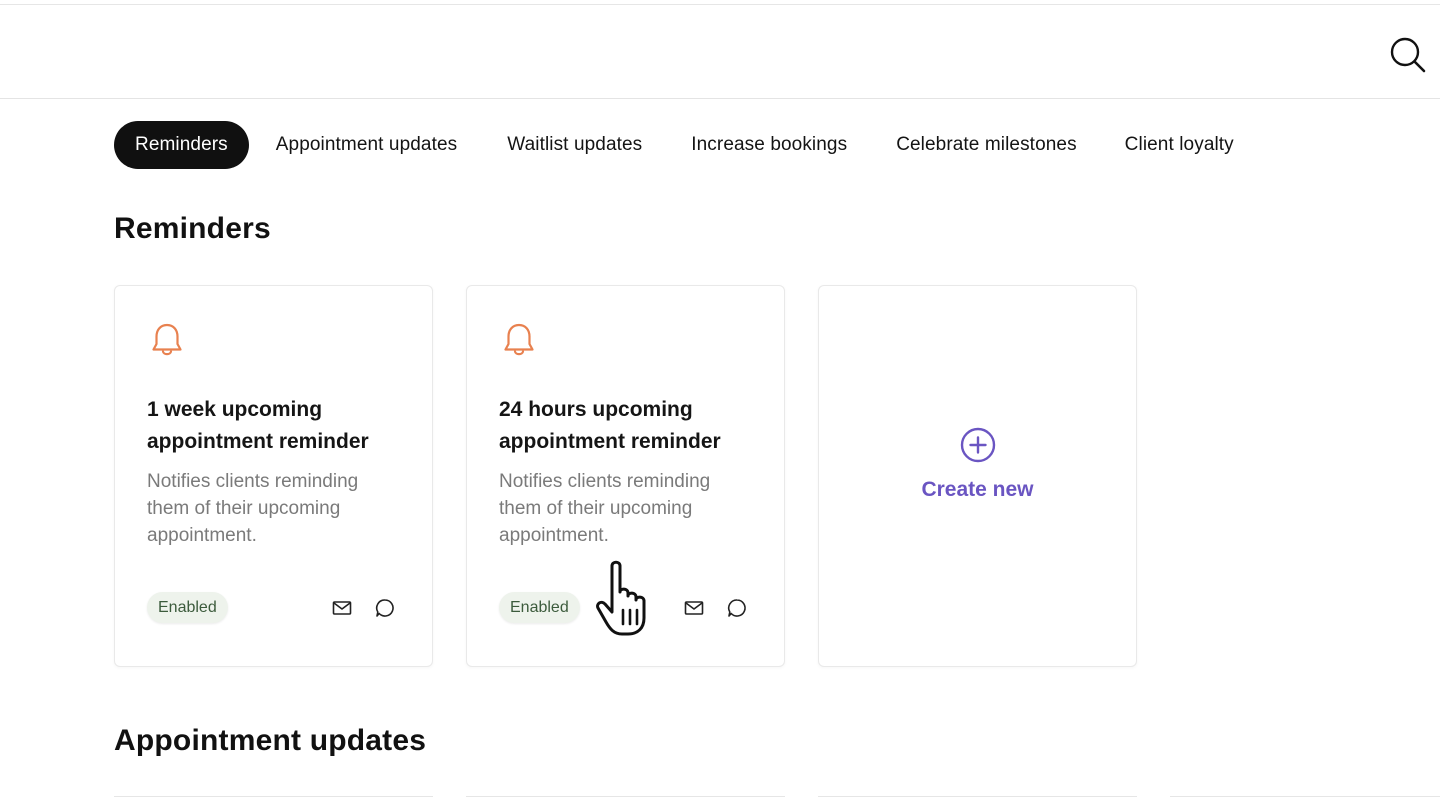 This screenshot has height=804, width=1440. Describe the element at coordinates (192, 228) in the screenshot. I see `section-title-reminders: Reminders` at that location.